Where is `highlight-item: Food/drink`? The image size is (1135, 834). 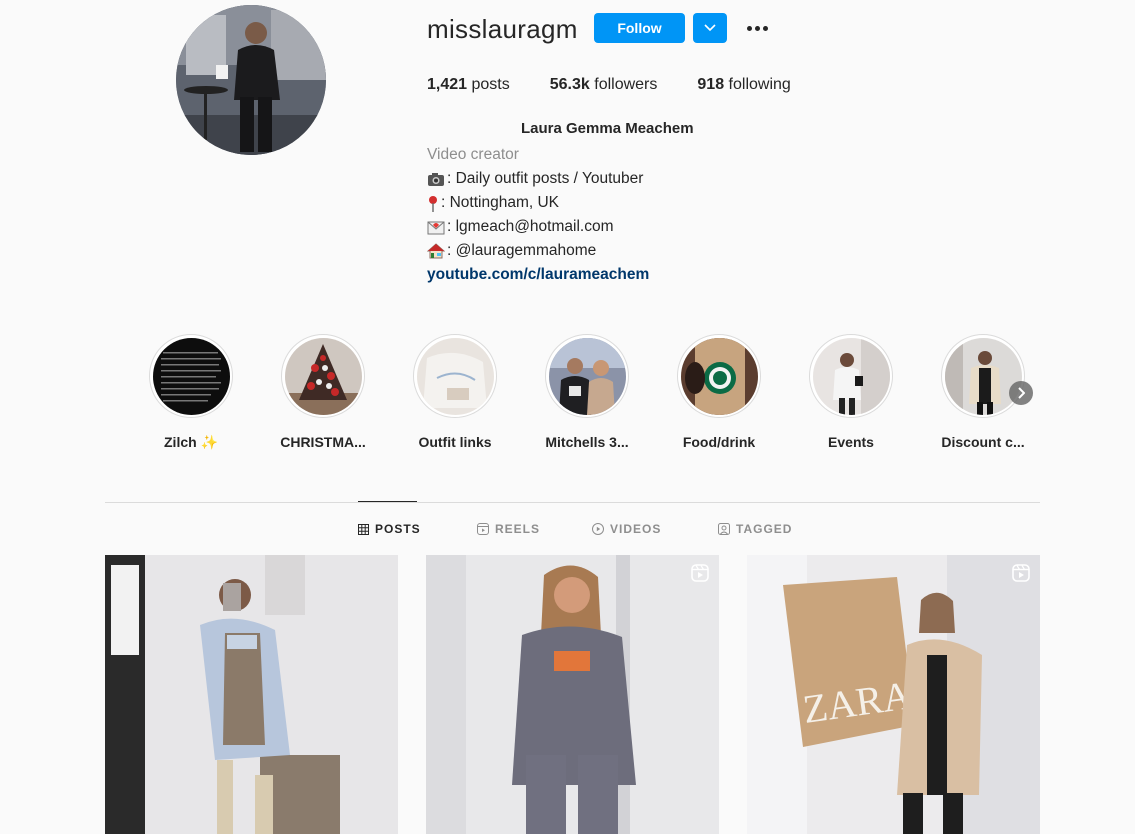 highlight-item: Food/drink is located at coordinates (719, 392).